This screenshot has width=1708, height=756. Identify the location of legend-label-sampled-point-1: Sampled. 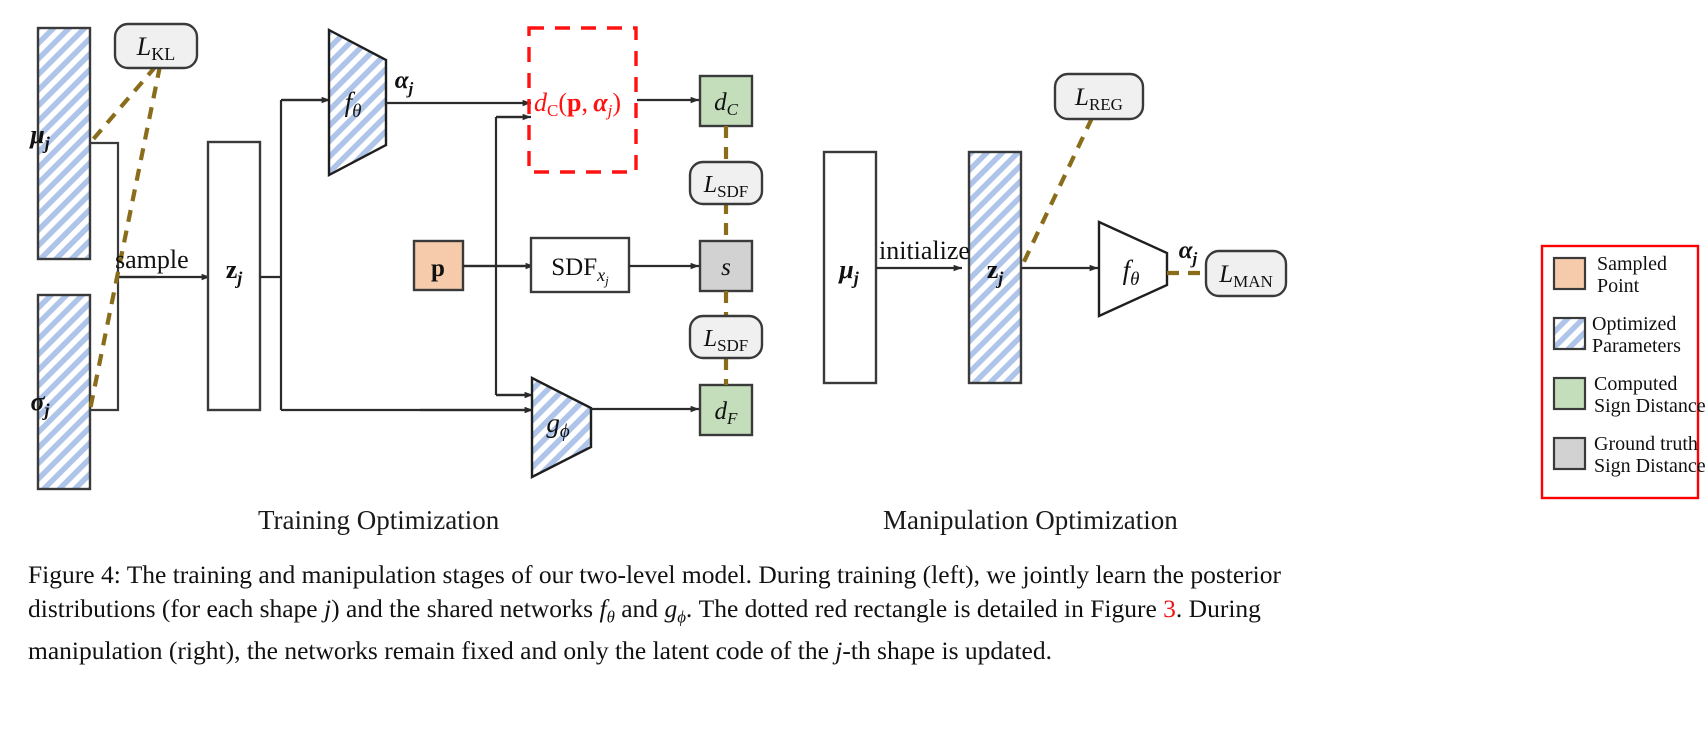
(1632, 264).